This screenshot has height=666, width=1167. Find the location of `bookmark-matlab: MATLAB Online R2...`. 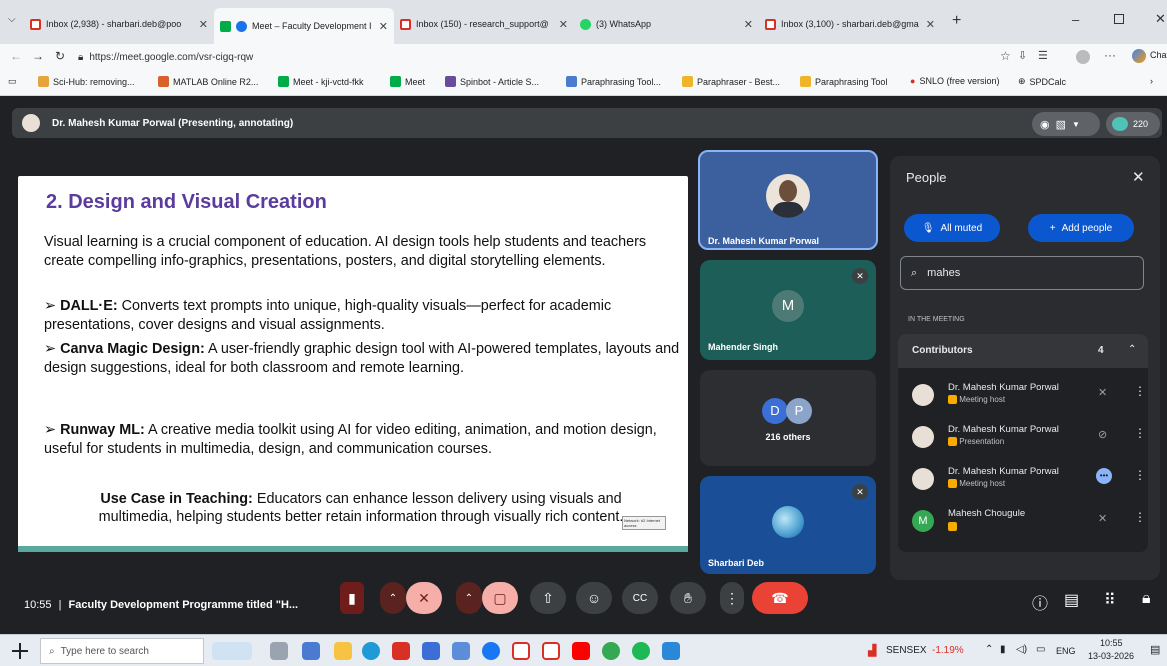

bookmark-matlab: MATLAB Online R2... is located at coordinates (208, 81).